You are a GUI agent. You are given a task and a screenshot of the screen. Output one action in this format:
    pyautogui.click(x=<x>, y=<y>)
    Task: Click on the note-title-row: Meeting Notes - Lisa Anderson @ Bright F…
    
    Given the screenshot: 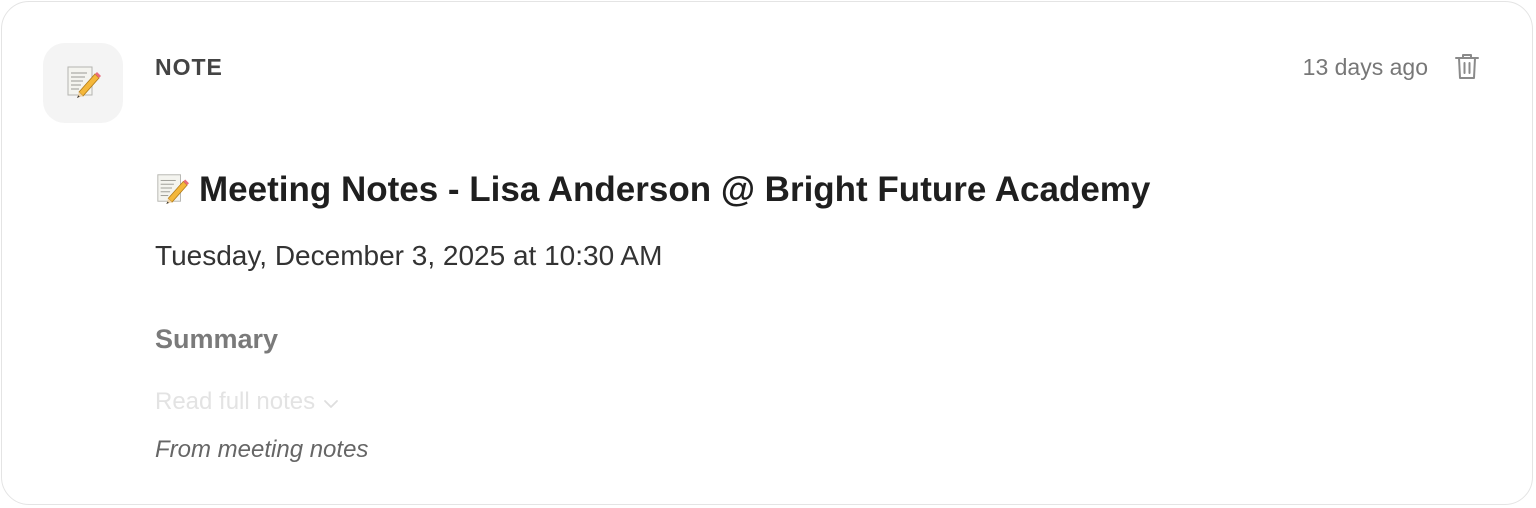 What is the action you would take?
    pyautogui.click(x=652, y=190)
    